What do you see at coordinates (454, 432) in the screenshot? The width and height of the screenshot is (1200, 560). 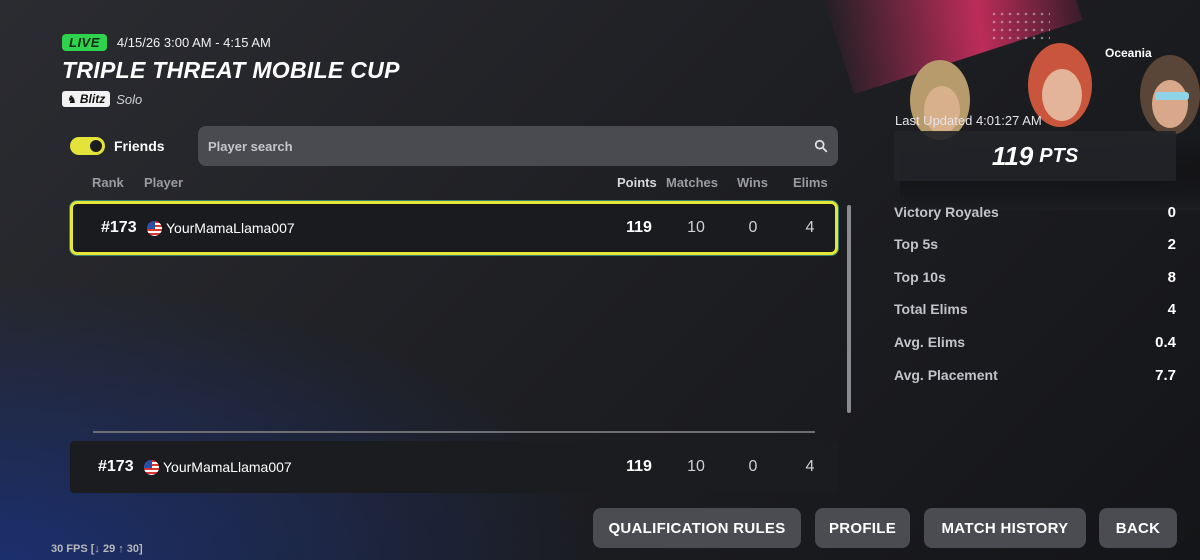 I see `divider` at bounding box center [454, 432].